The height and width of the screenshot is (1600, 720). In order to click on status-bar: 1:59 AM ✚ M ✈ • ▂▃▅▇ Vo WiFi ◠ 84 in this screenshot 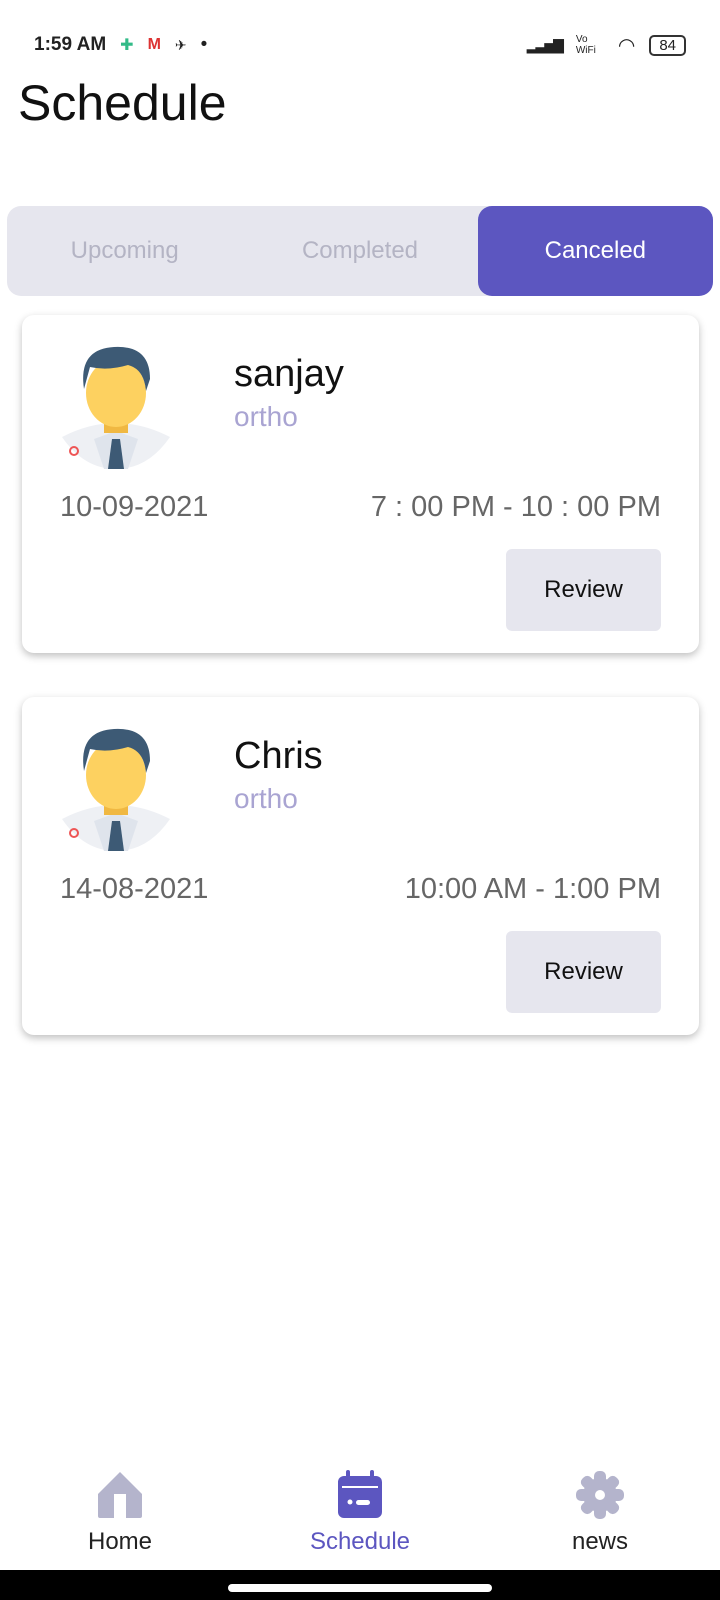, I will do `click(360, 45)`.